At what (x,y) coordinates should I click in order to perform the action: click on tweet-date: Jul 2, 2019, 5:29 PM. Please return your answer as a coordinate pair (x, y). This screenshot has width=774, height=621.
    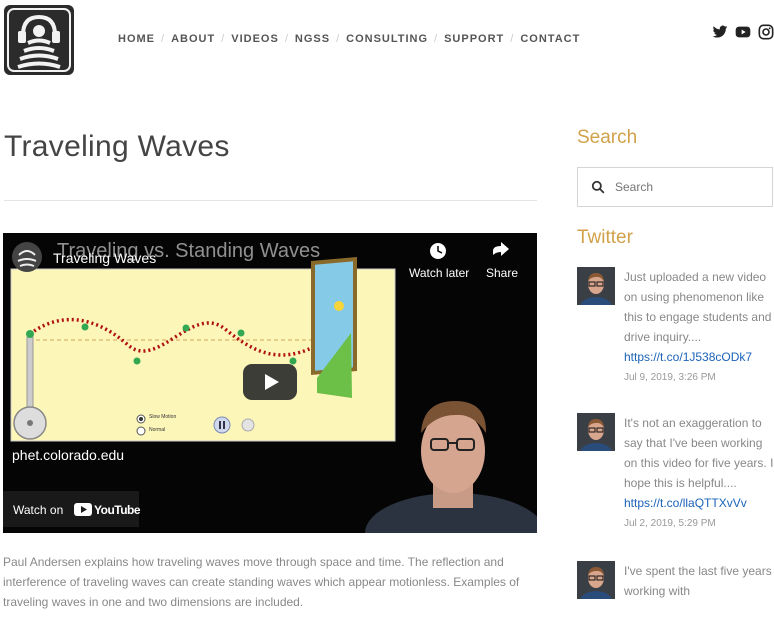
    Looking at the image, I should click on (699, 524).